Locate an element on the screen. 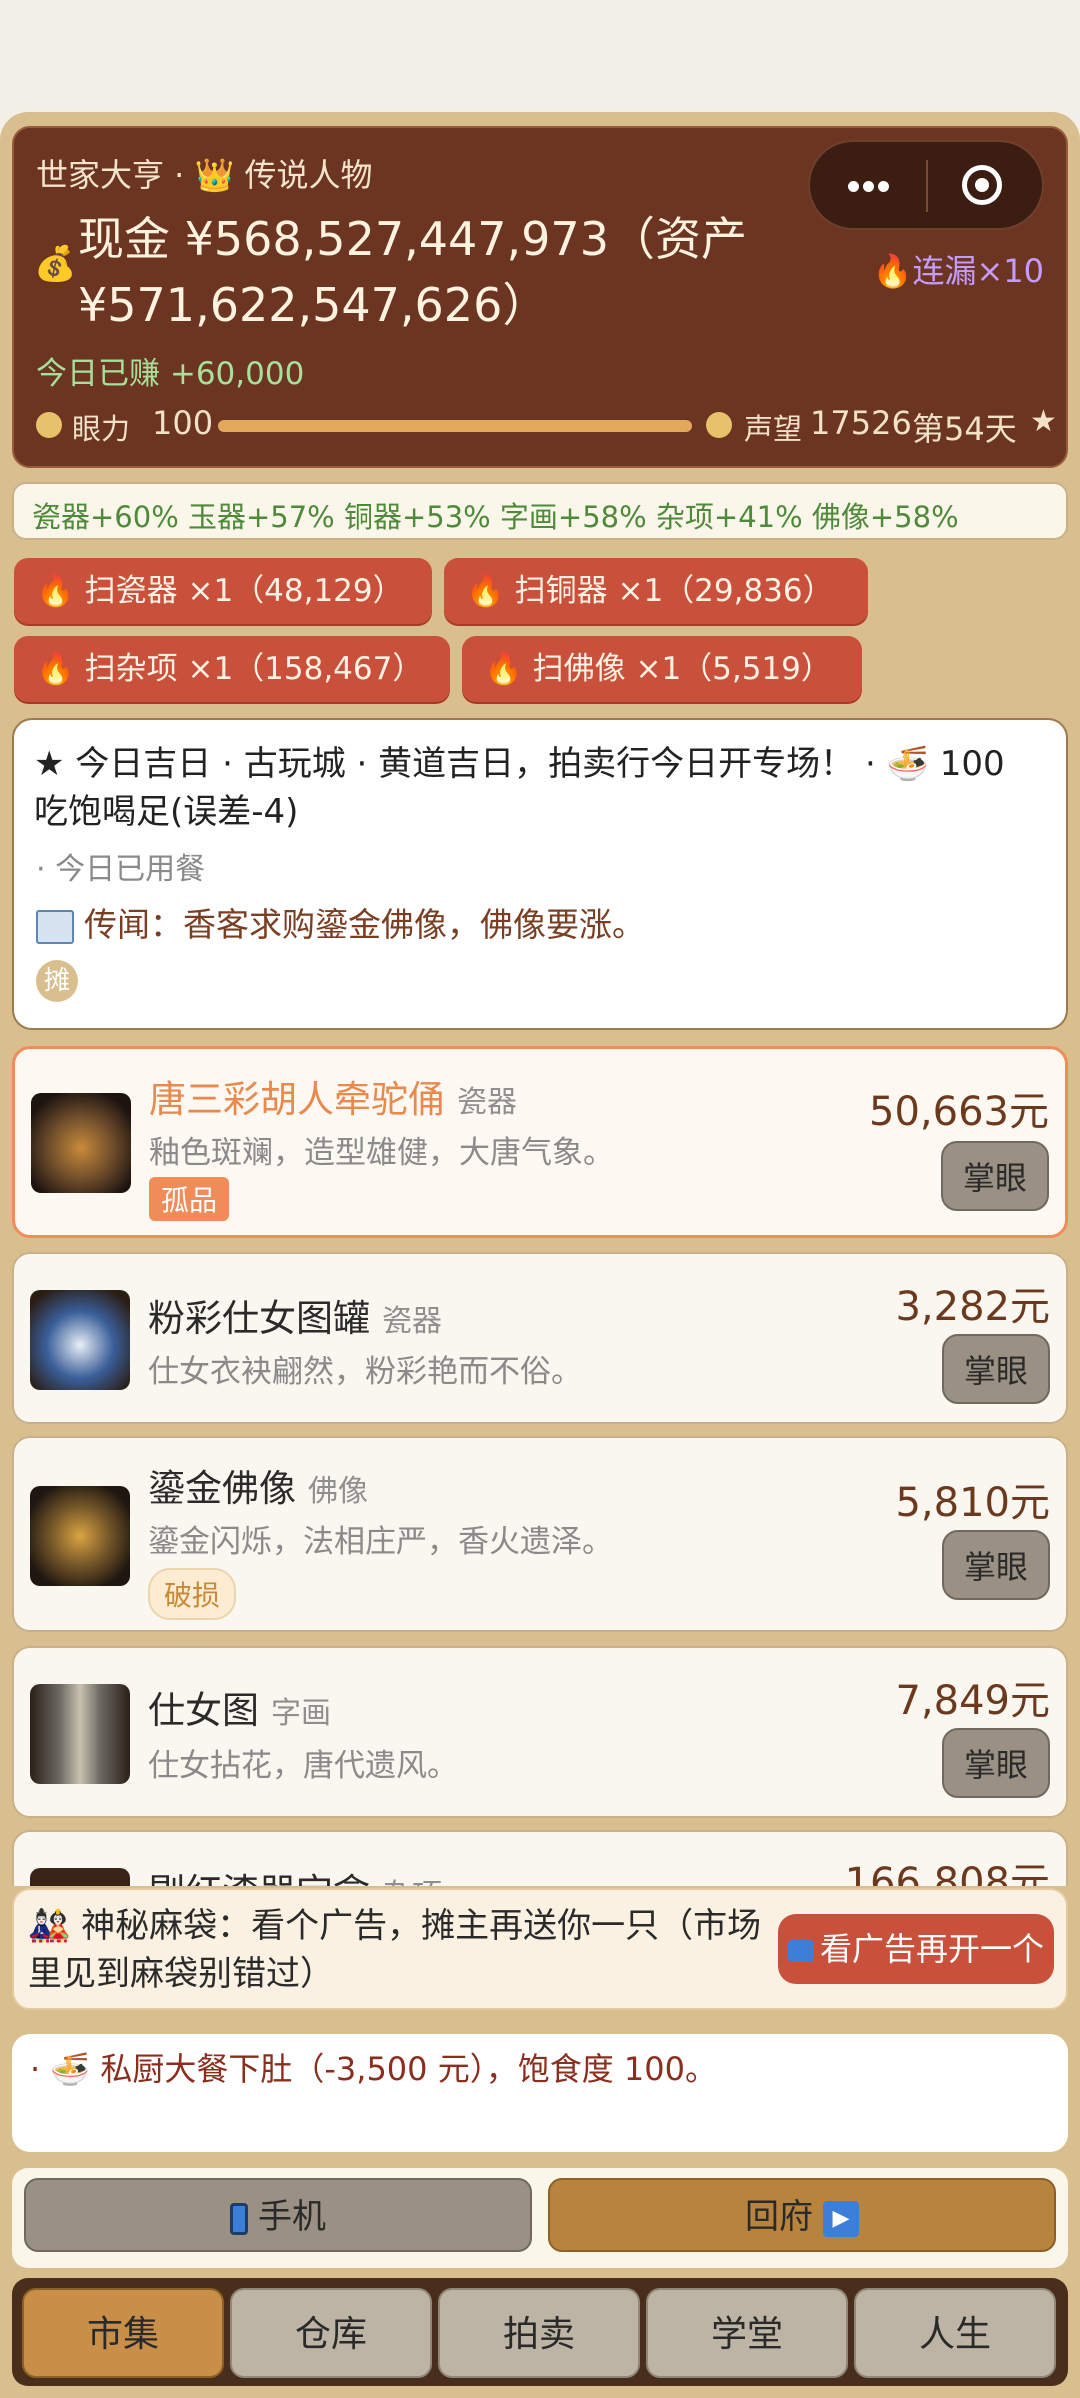 This screenshot has width=1080, height=2398. item-name-line: 唐三彩胡人牵驼俑 瓷器 is located at coordinates (333, 1096).